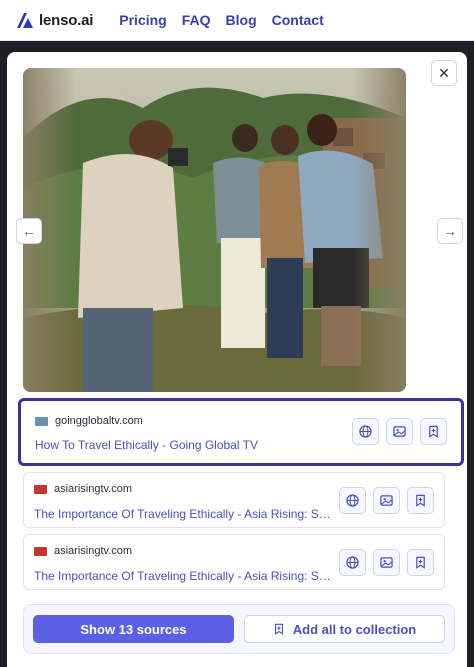 The image size is (474, 667). I want to click on top-navigation: lenso.ai Pricing FAQ Blog Contact, so click(237, 20).